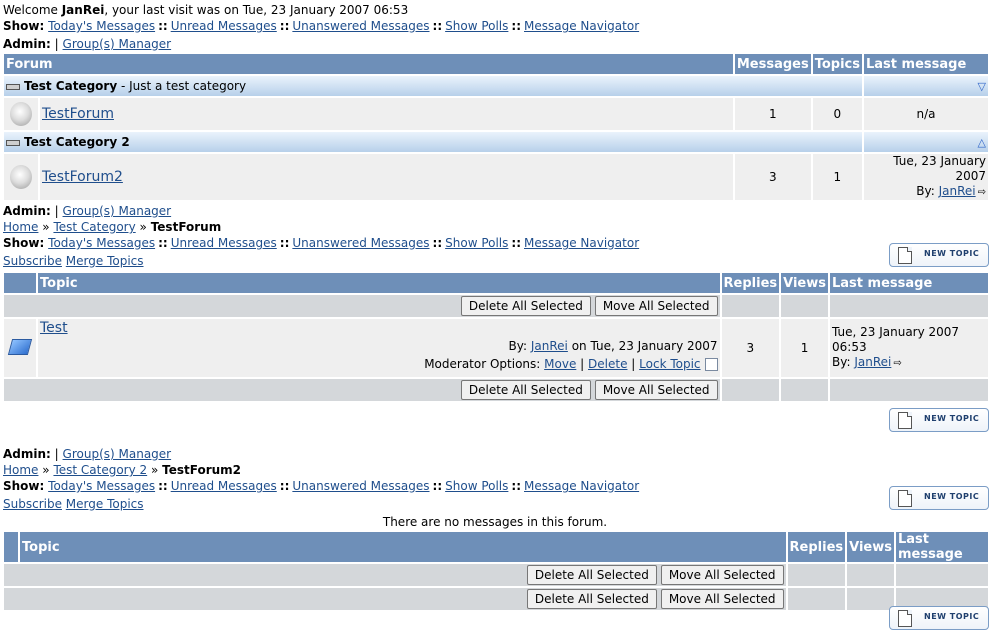 This screenshot has width=995, height=632. I want to click on category-row: Test Category 2 △, so click(496, 142).